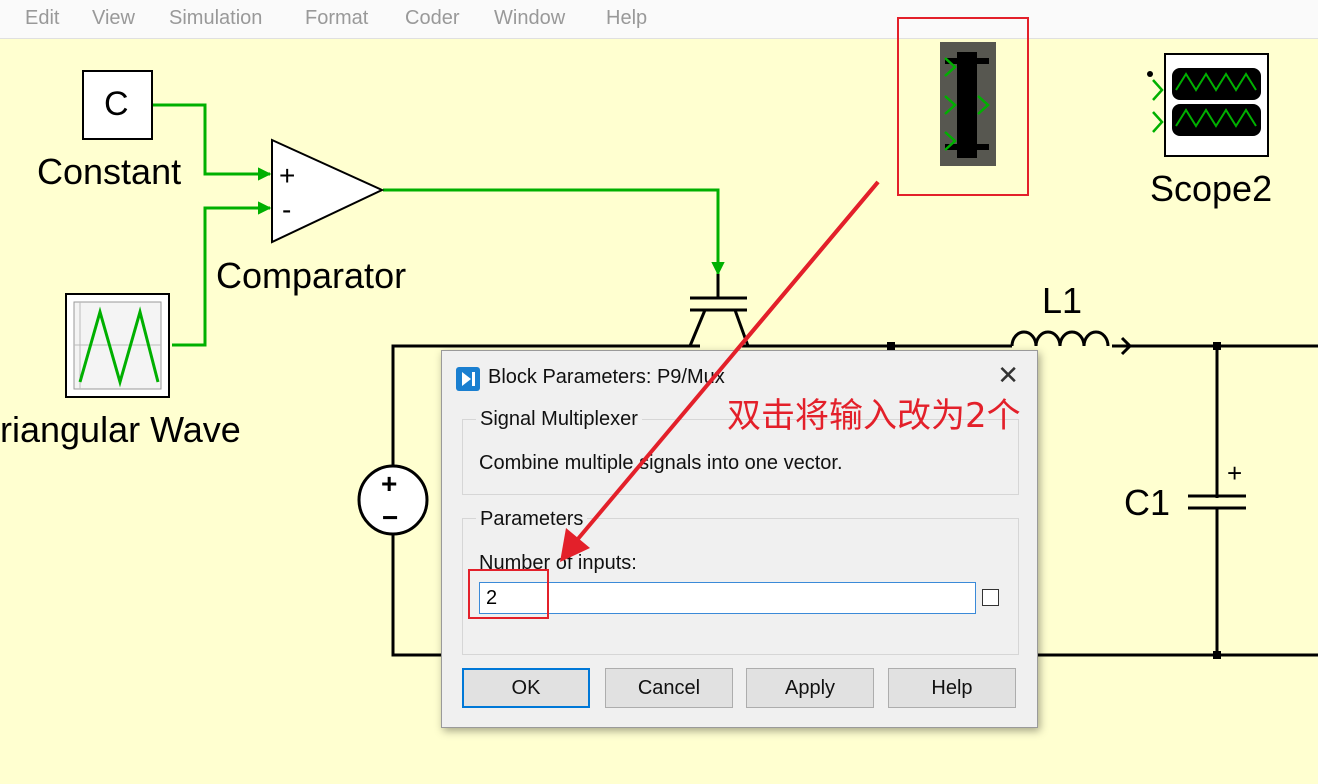 The image size is (1318, 784). Describe the element at coordinates (606, 377) in the screenshot. I see `dialog-title: Block Parameters: P9/Mux` at that location.